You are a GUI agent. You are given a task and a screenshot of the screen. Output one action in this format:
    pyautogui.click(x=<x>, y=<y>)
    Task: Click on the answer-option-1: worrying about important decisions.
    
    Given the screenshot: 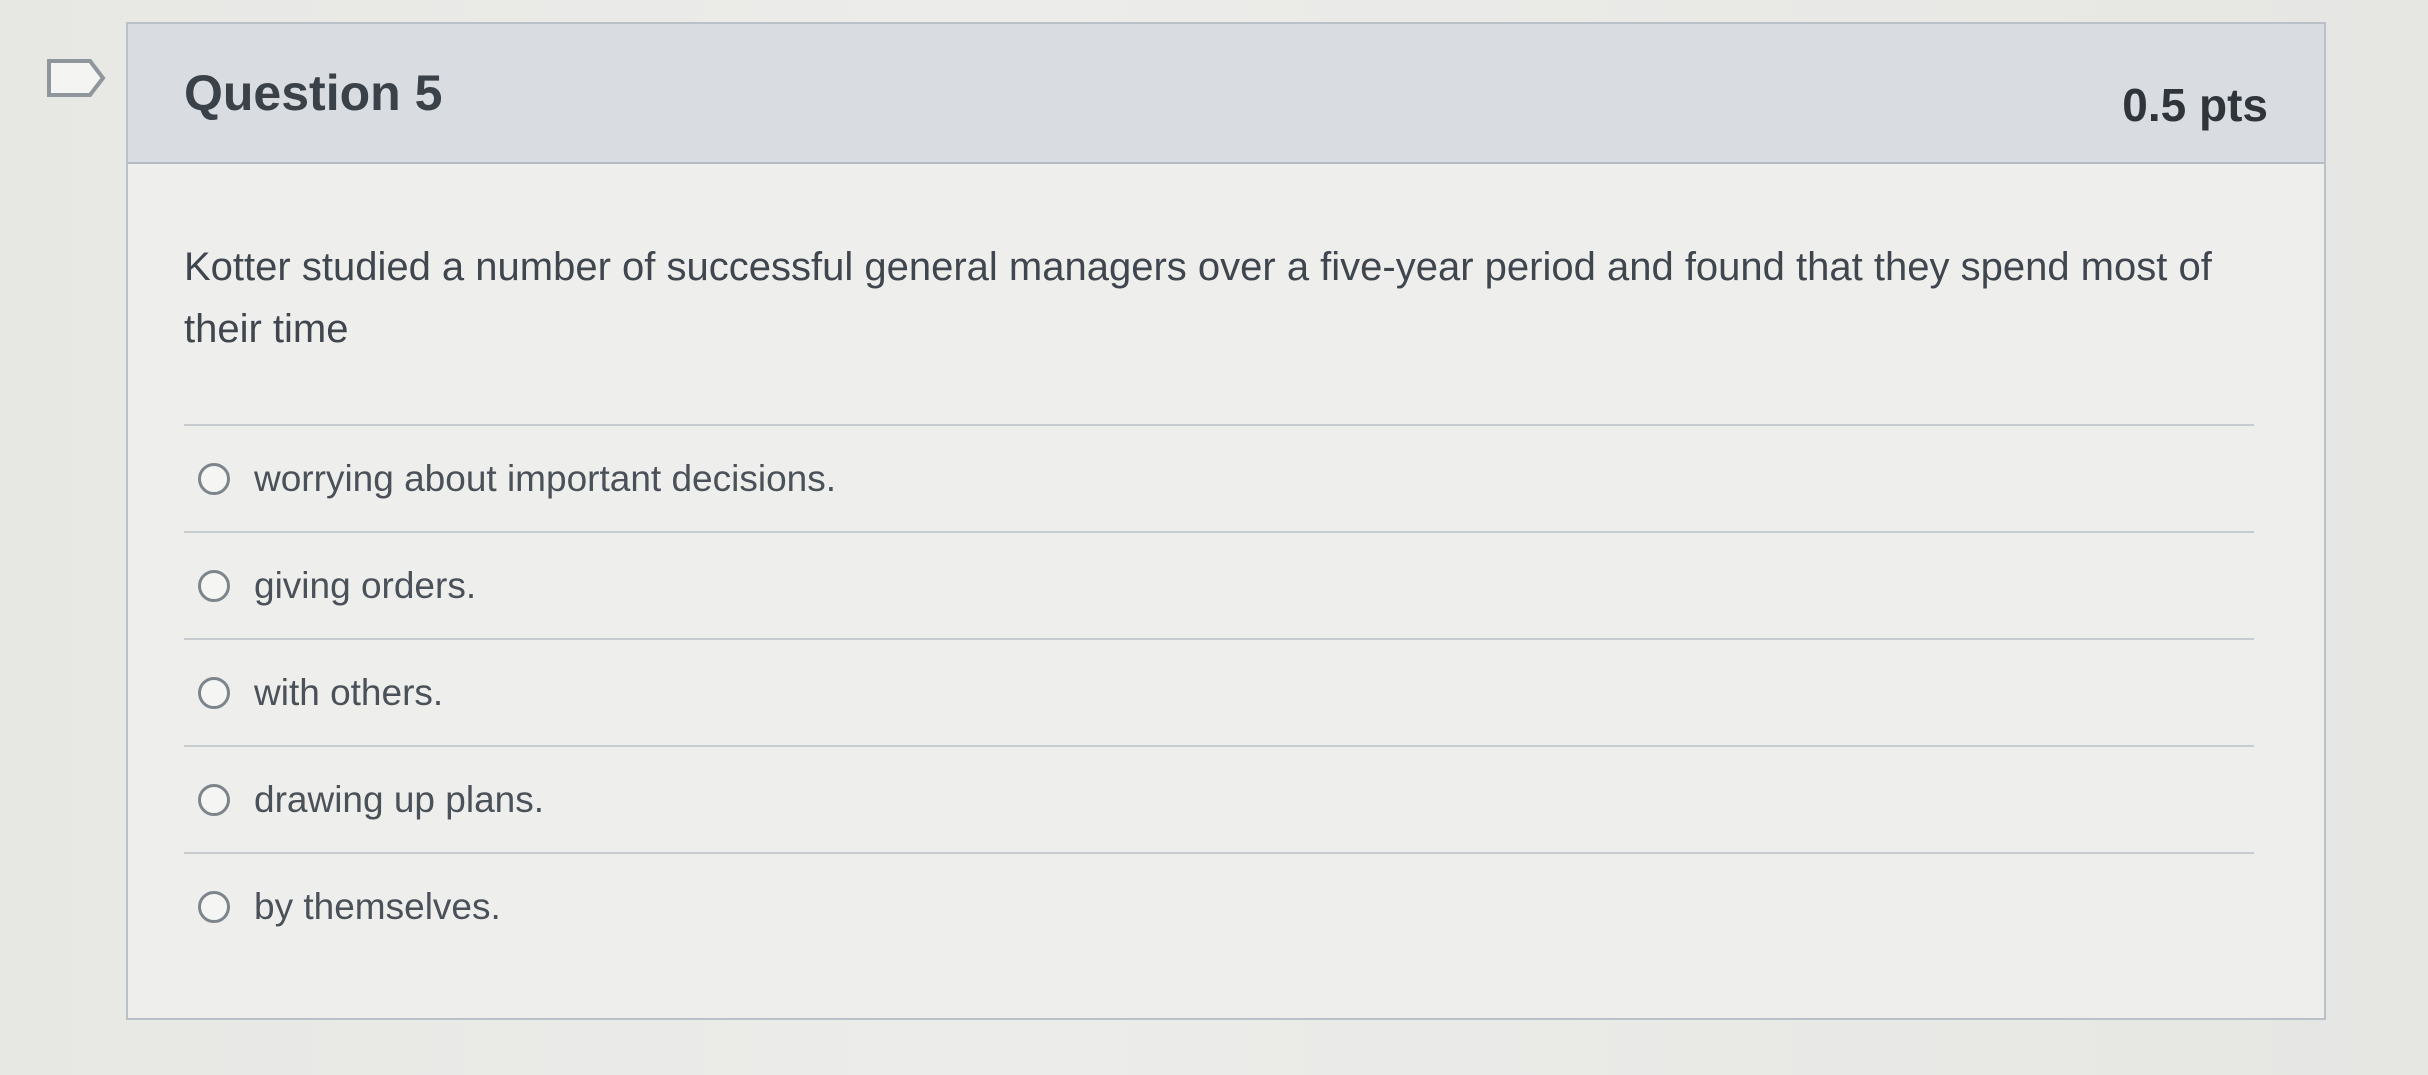 What is the action you would take?
    pyautogui.click(x=1219, y=478)
    